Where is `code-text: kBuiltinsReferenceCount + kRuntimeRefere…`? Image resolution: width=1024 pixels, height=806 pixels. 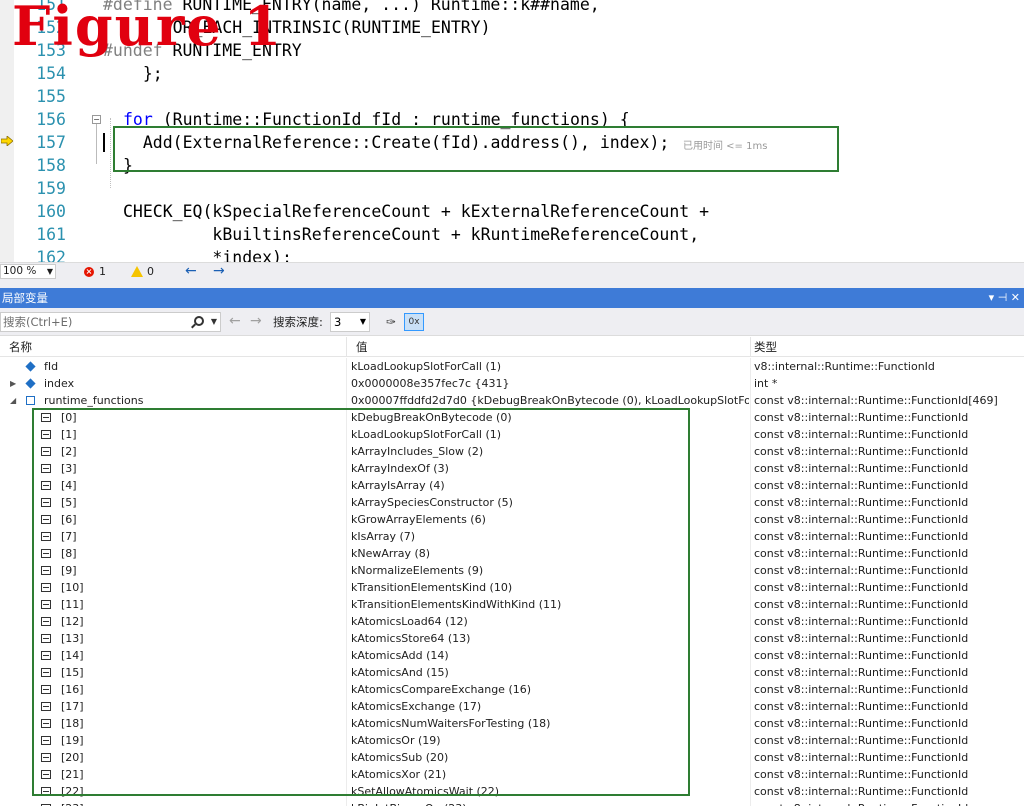 code-text: kBuiltinsReferenceCount + kRuntimeRefere… is located at coordinates (411, 234).